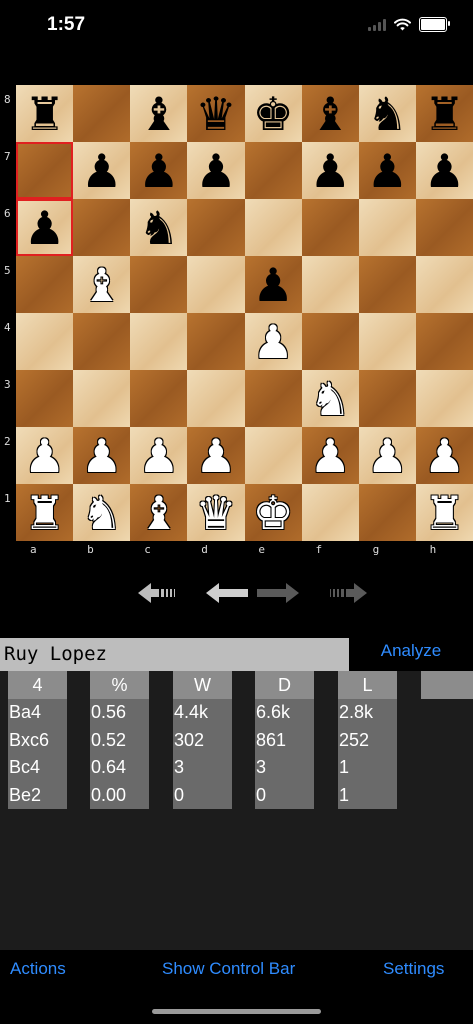 This screenshot has height=1024, width=473. What do you see at coordinates (273, 455) in the screenshot?
I see `square-e2` at bounding box center [273, 455].